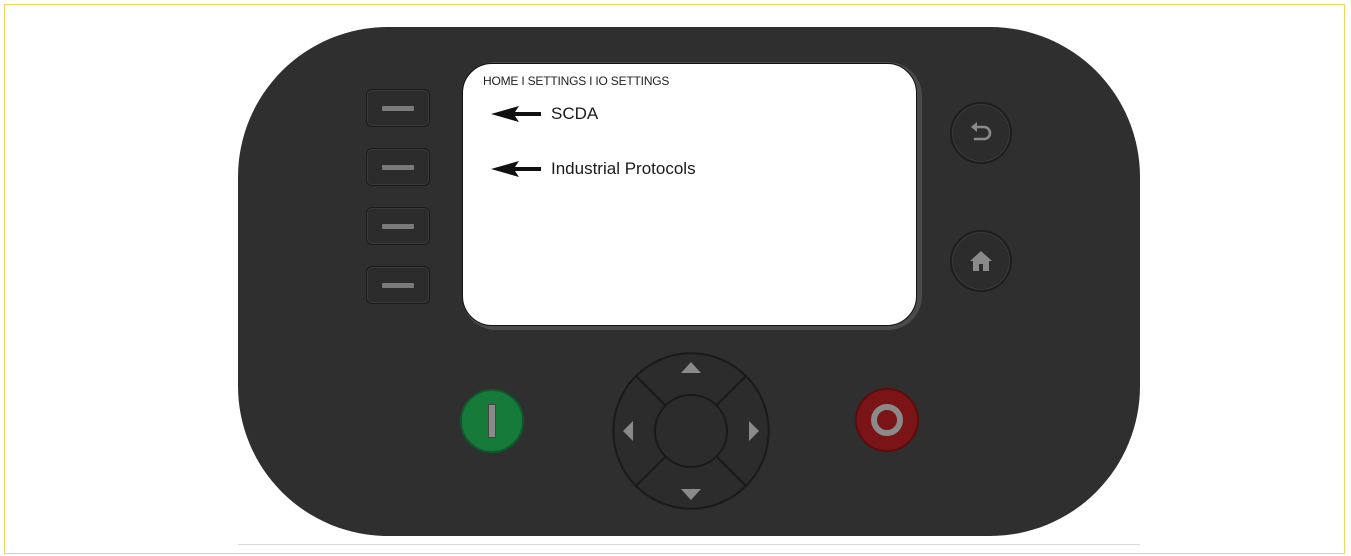 This screenshot has width=1351, height=556. Describe the element at coordinates (626, 431) in the screenshot. I see `dpad-left-button` at that location.